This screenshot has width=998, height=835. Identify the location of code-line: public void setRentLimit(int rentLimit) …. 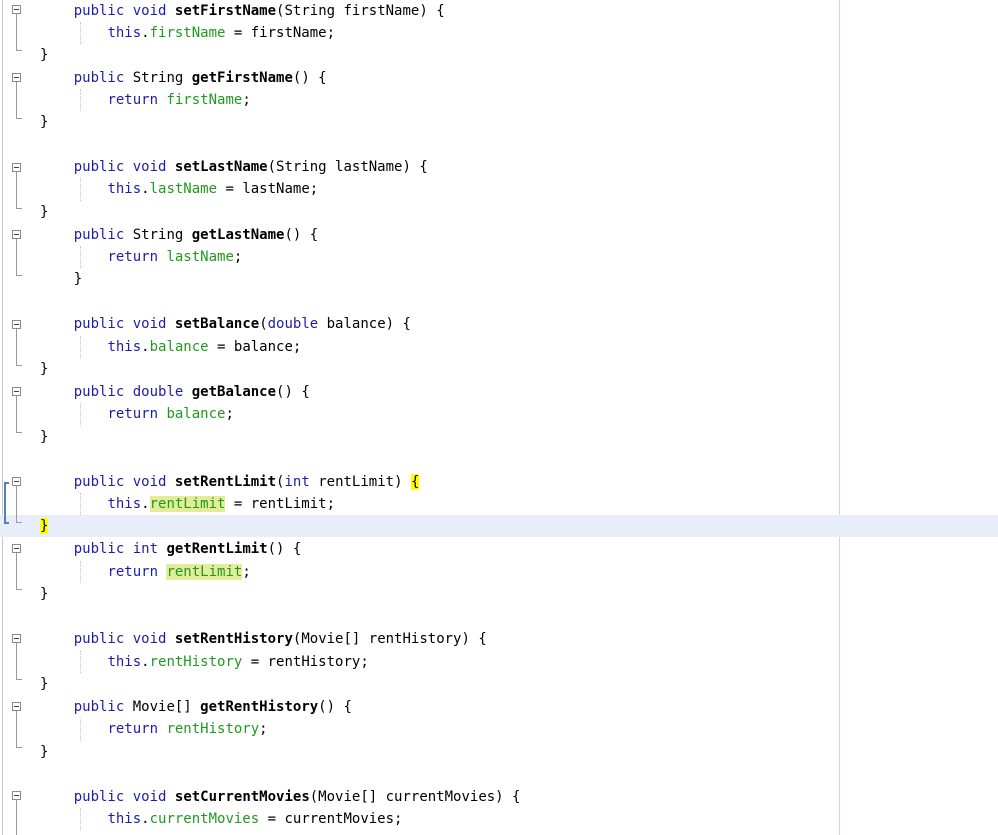
(230, 482).